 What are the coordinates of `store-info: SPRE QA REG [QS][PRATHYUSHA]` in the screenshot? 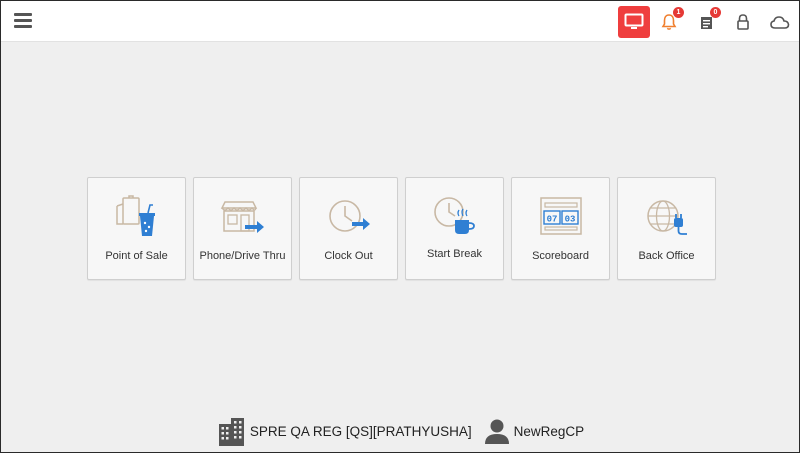 It's located at (345, 431).